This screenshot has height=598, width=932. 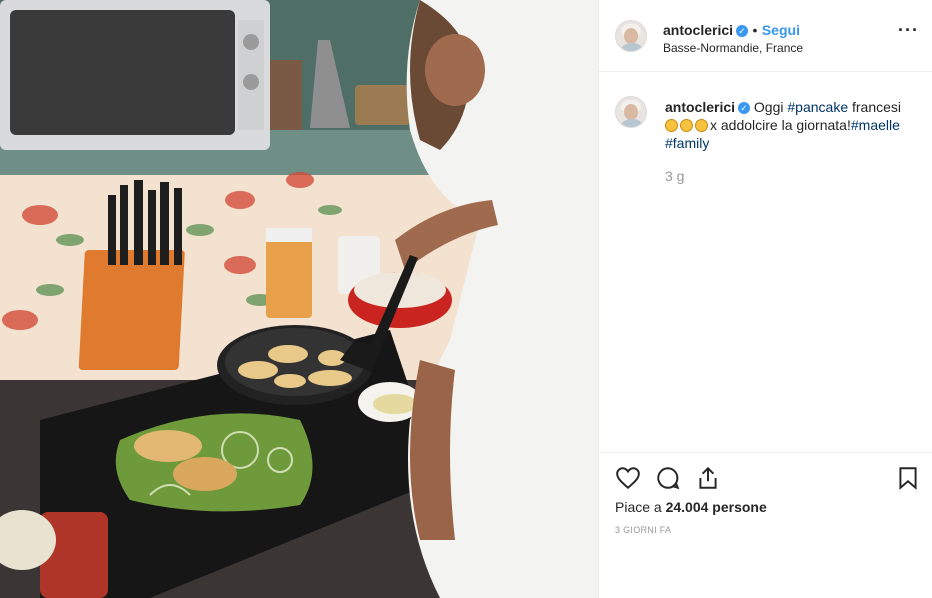 I want to click on likes-prefix: Piace a, so click(x=640, y=507).